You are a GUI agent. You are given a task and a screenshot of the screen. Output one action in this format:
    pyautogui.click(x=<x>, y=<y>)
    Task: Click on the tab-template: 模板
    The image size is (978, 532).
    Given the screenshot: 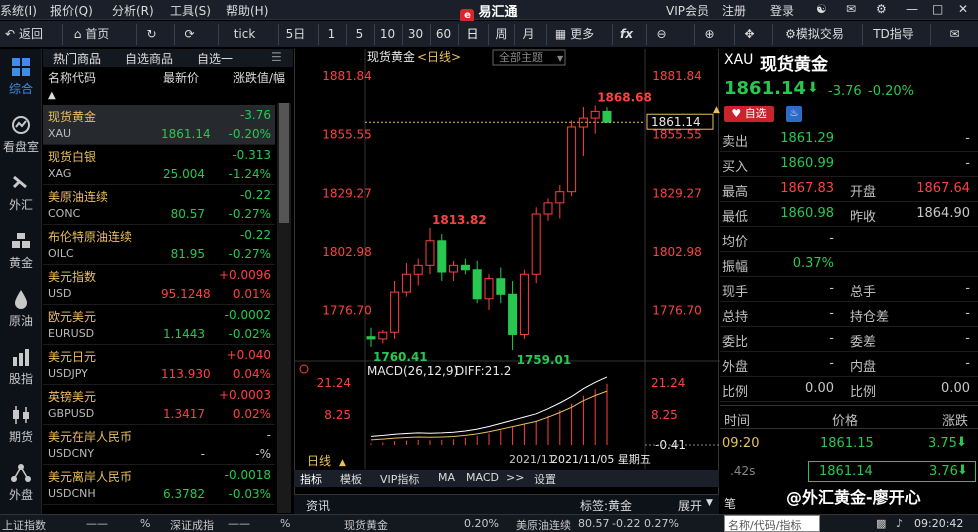 What is the action you would take?
    pyautogui.click(x=351, y=479)
    